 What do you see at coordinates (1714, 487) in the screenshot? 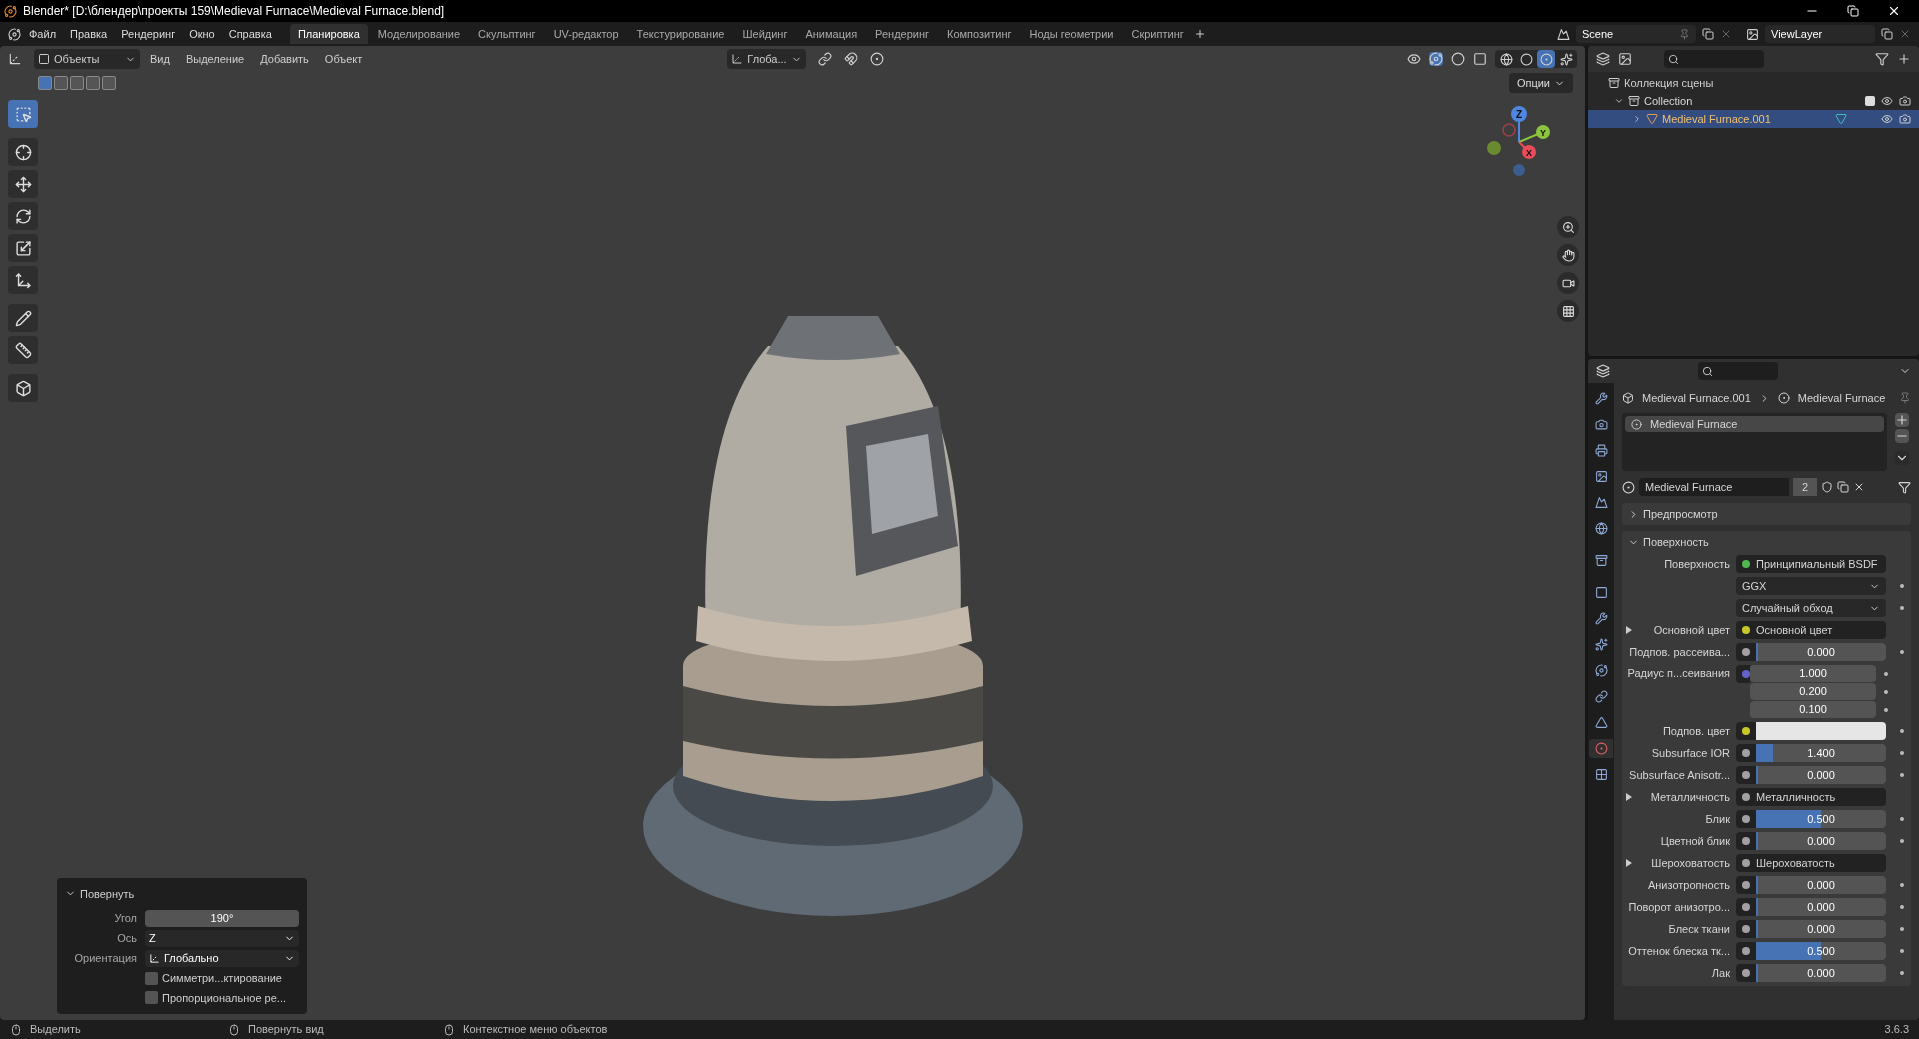
I see `material-name-field: Medieval Furnace` at bounding box center [1714, 487].